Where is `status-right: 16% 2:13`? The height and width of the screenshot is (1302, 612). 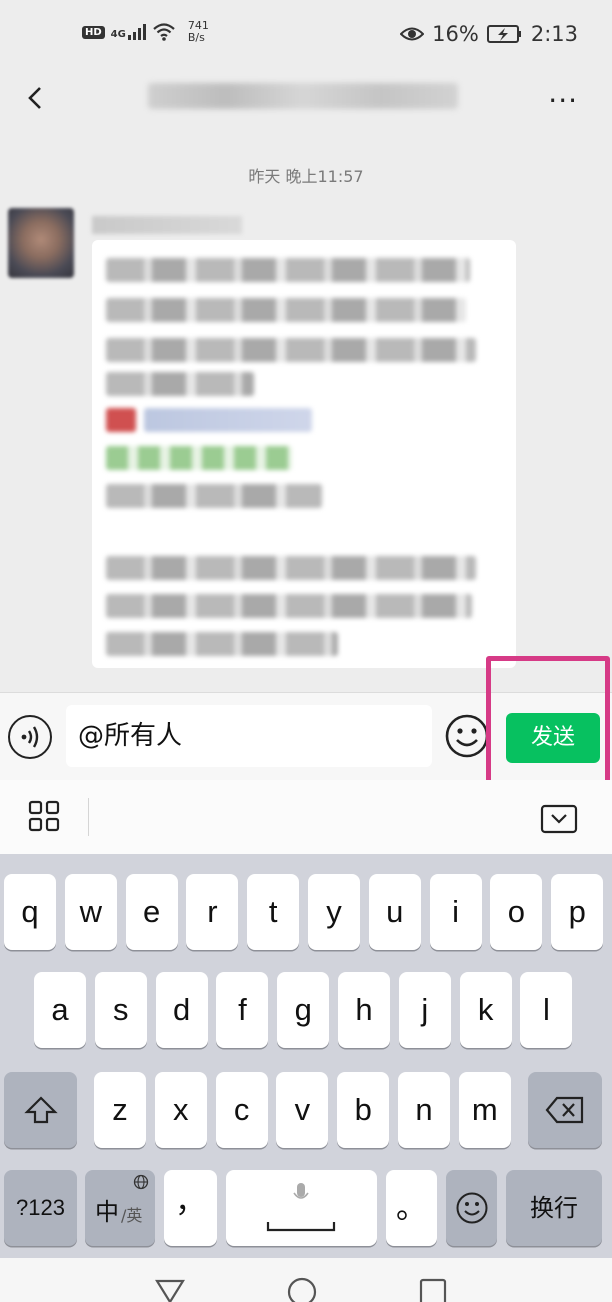
status-right: 16% 2:13 is located at coordinates (489, 34).